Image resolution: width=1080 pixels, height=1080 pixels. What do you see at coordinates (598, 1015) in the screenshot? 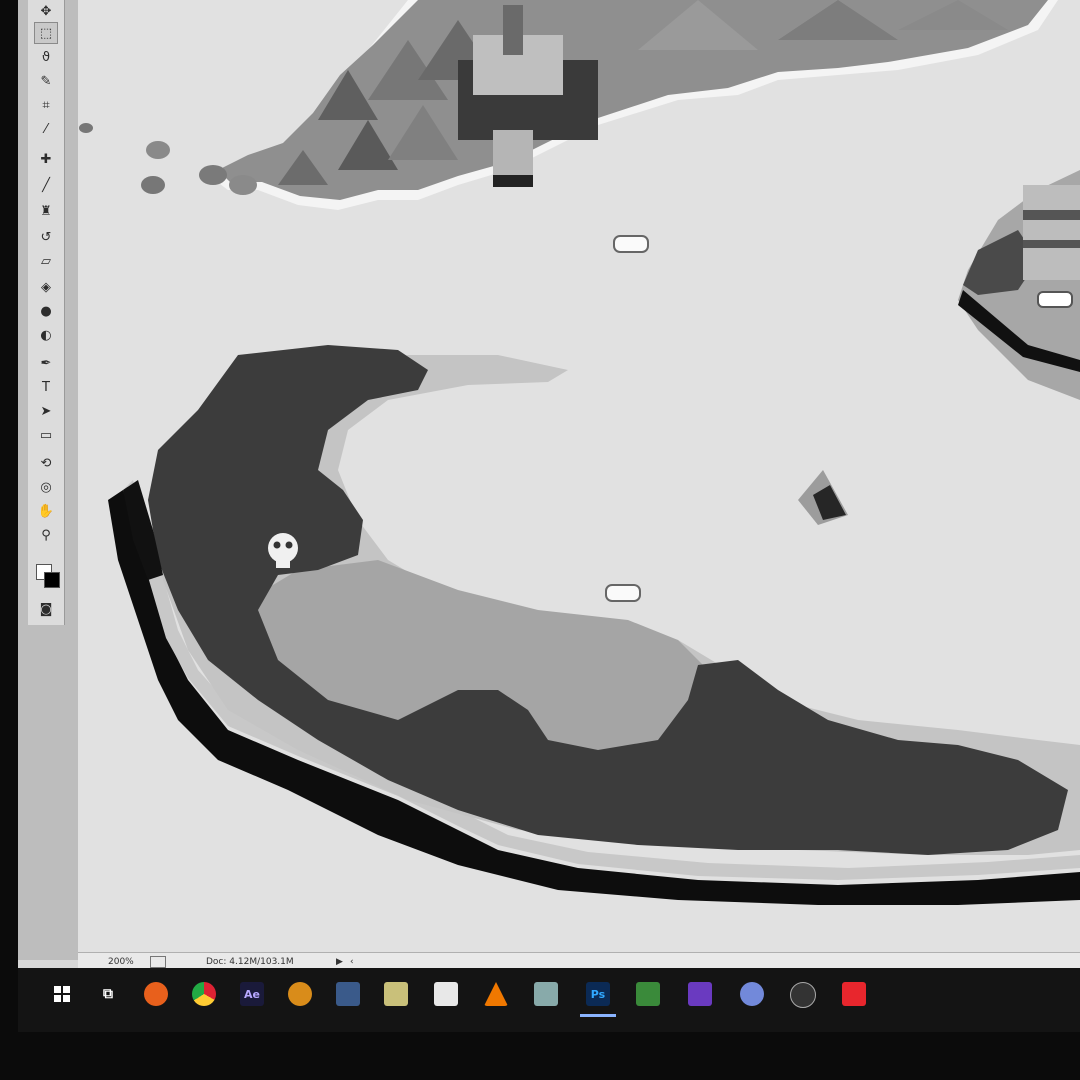
I see `active-app-indicator` at bounding box center [598, 1015].